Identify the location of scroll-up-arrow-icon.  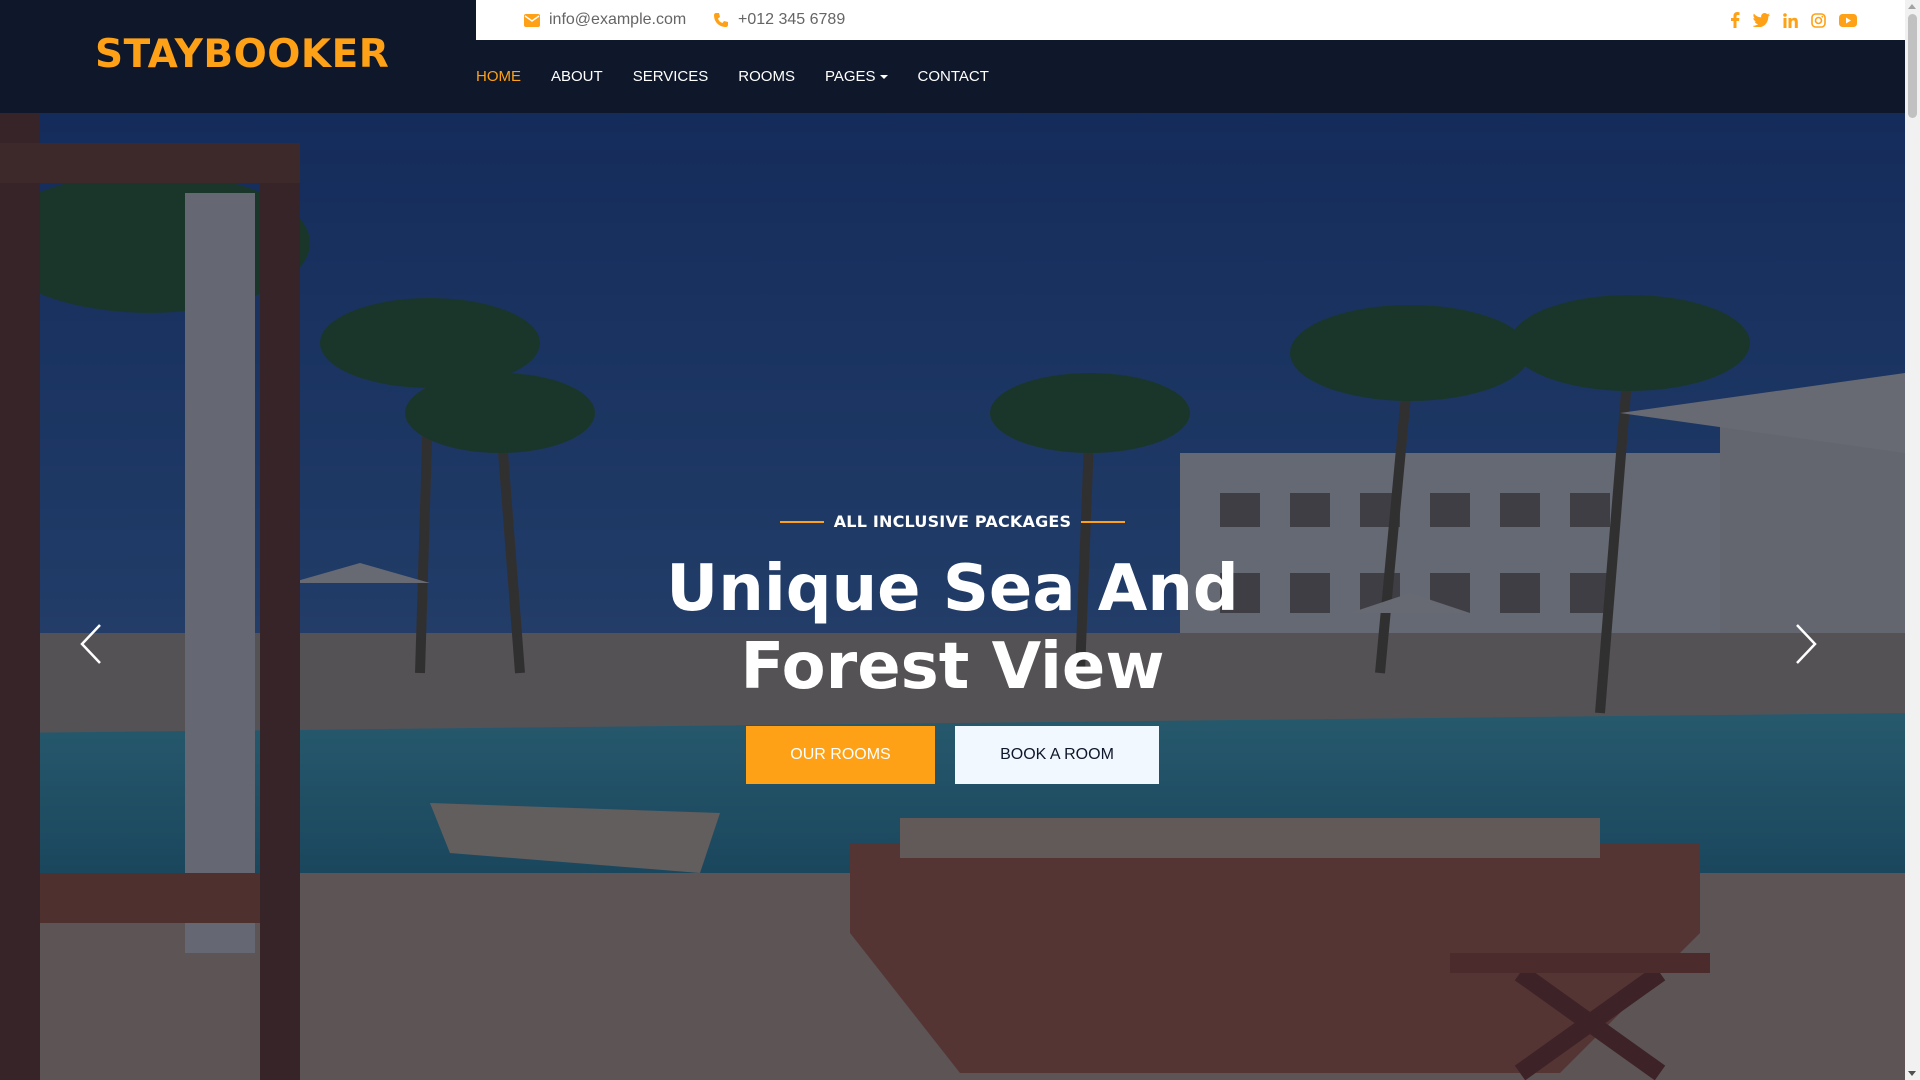
(1912, 6).